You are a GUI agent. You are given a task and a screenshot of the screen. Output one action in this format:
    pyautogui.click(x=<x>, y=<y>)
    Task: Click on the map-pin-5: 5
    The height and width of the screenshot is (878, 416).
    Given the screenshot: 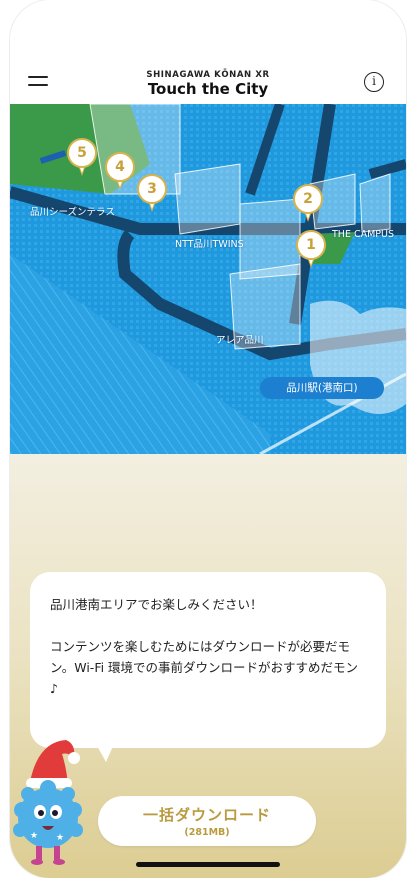 What is the action you would take?
    pyautogui.click(x=82, y=158)
    